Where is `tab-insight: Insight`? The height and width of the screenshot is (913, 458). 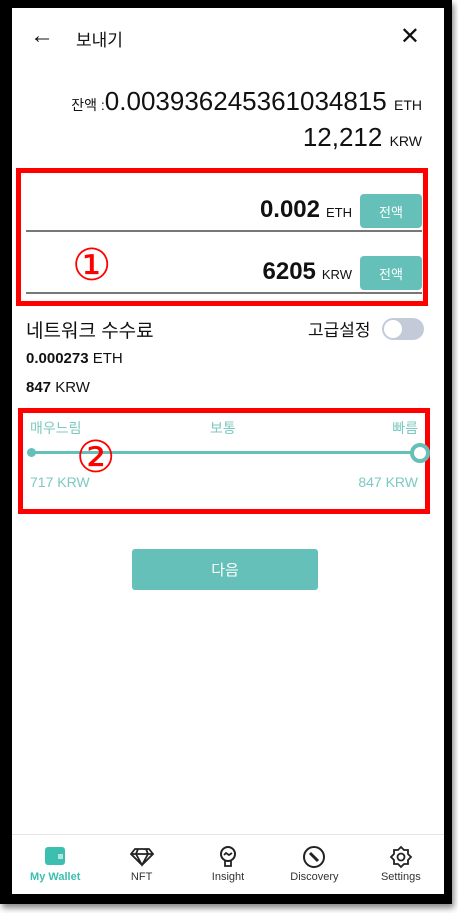 tab-insight: Insight is located at coordinates (228, 864).